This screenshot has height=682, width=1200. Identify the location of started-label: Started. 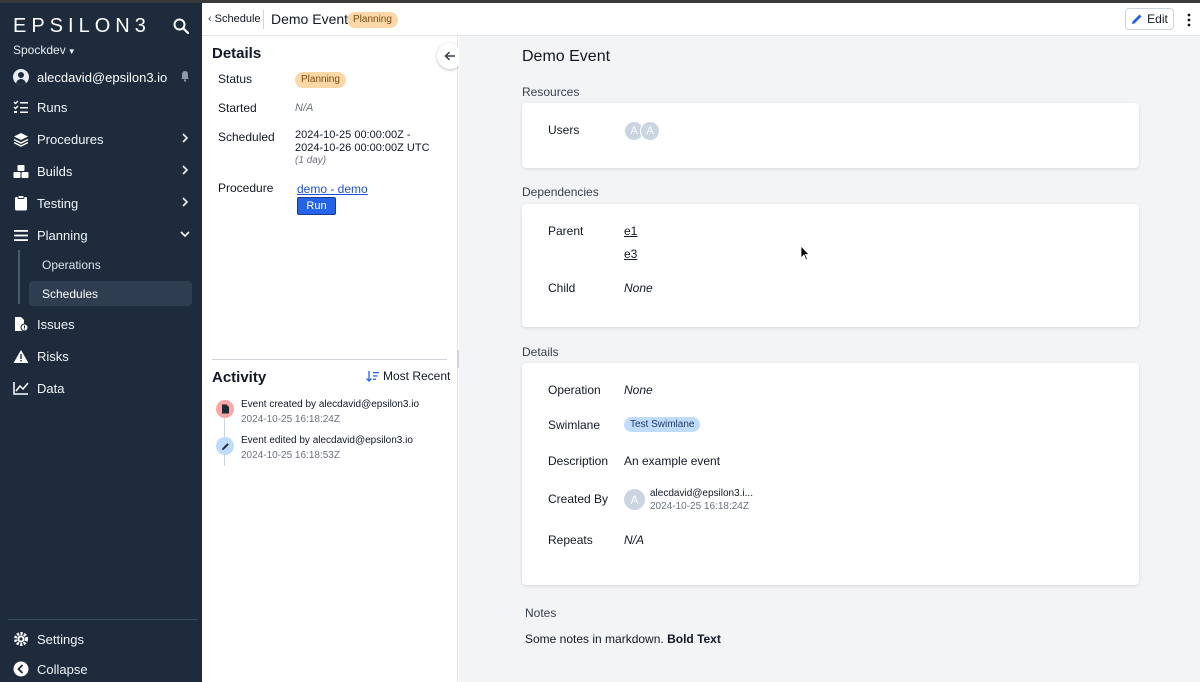
(237, 108).